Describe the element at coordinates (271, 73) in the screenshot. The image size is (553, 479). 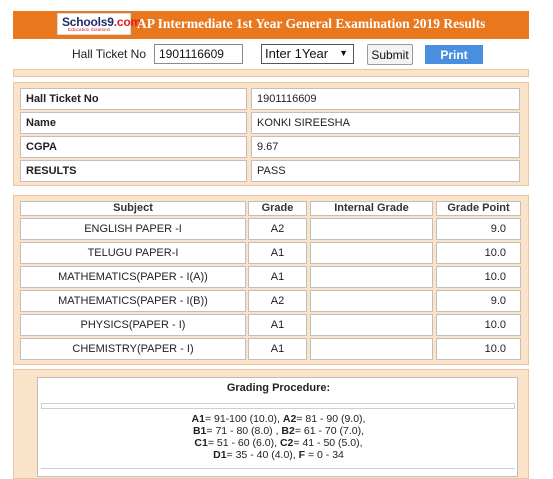
I see `divider-strip` at that location.